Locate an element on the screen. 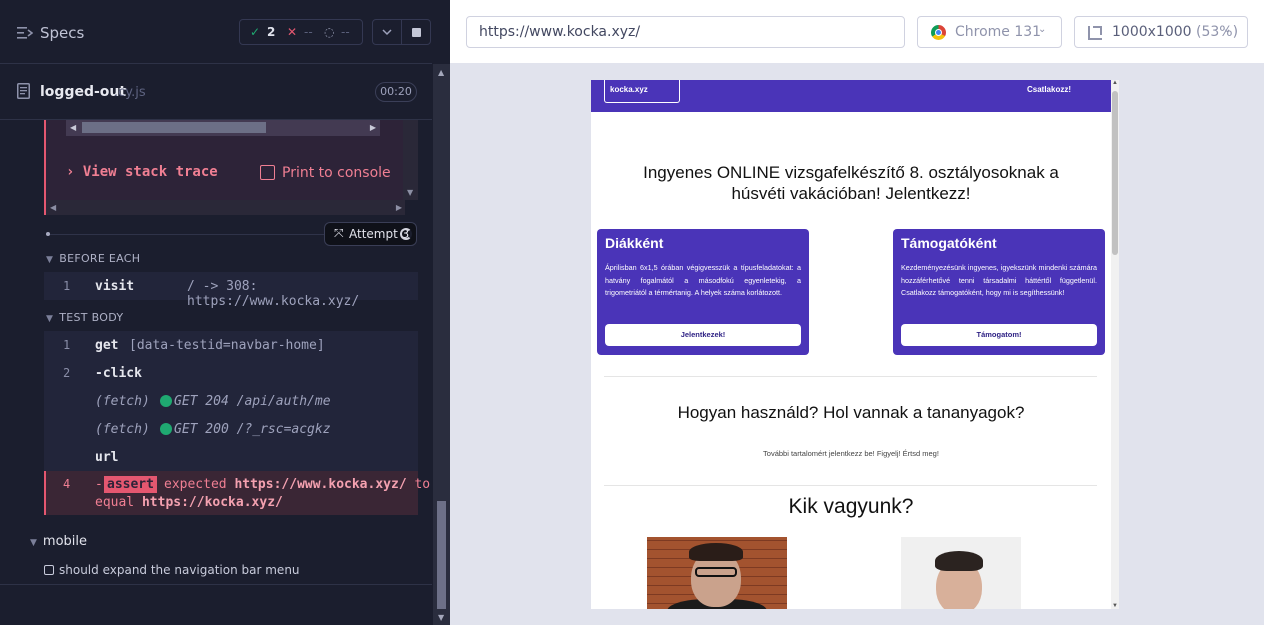 The image size is (1264, 625). view-stack-trace-button: › View stack trace is located at coordinates (142, 172).